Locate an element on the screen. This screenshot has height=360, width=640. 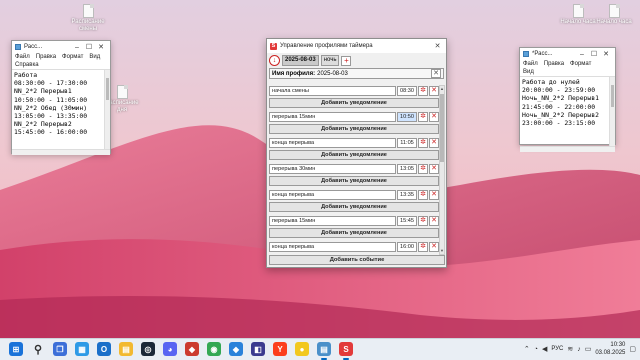
search-icon: ⚲ is located at coordinates (38, 349).